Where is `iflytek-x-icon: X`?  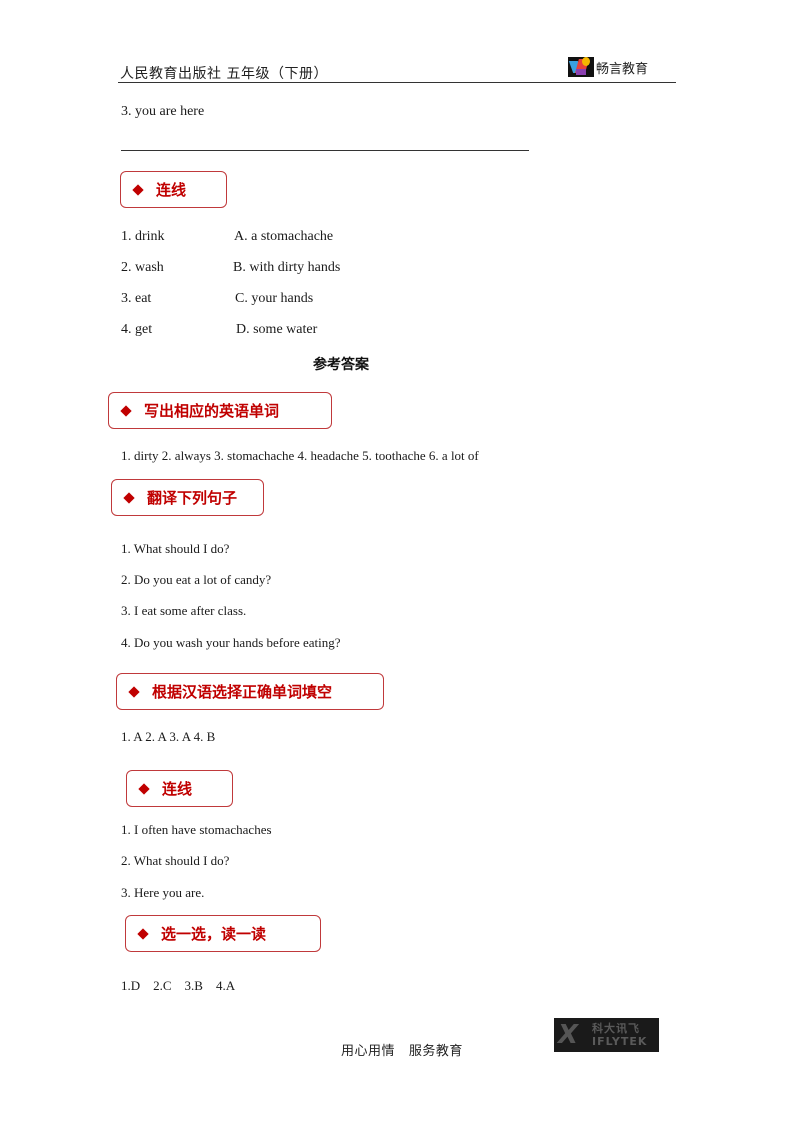
iflytek-x-icon: X is located at coordinates (568, 1035).